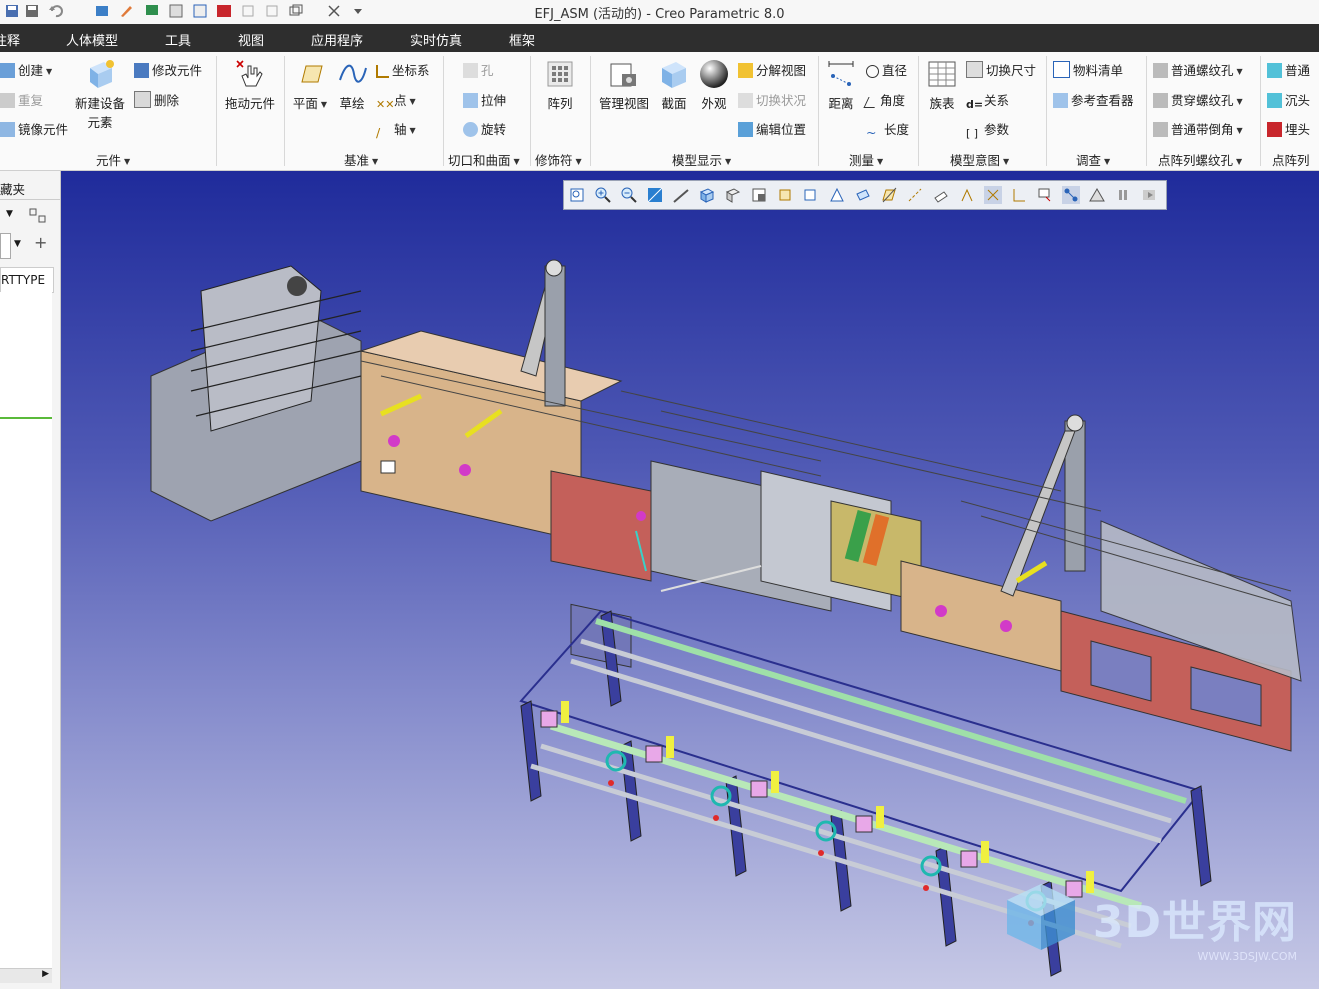  What do you see at coordinates (987, 101) in the screenshot?
I see `relations-button: d=关系` at bounding box center [987, 101].